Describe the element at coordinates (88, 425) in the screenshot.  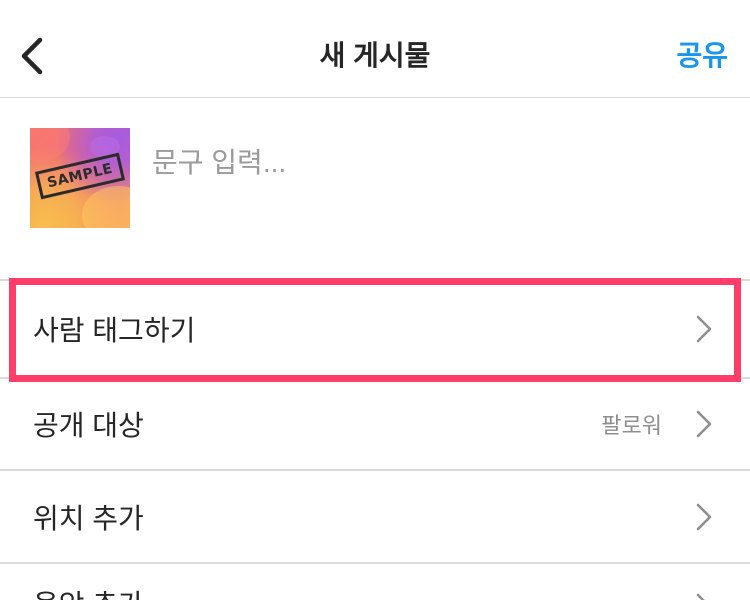
I see `option-label: 공개 대상` at that location.